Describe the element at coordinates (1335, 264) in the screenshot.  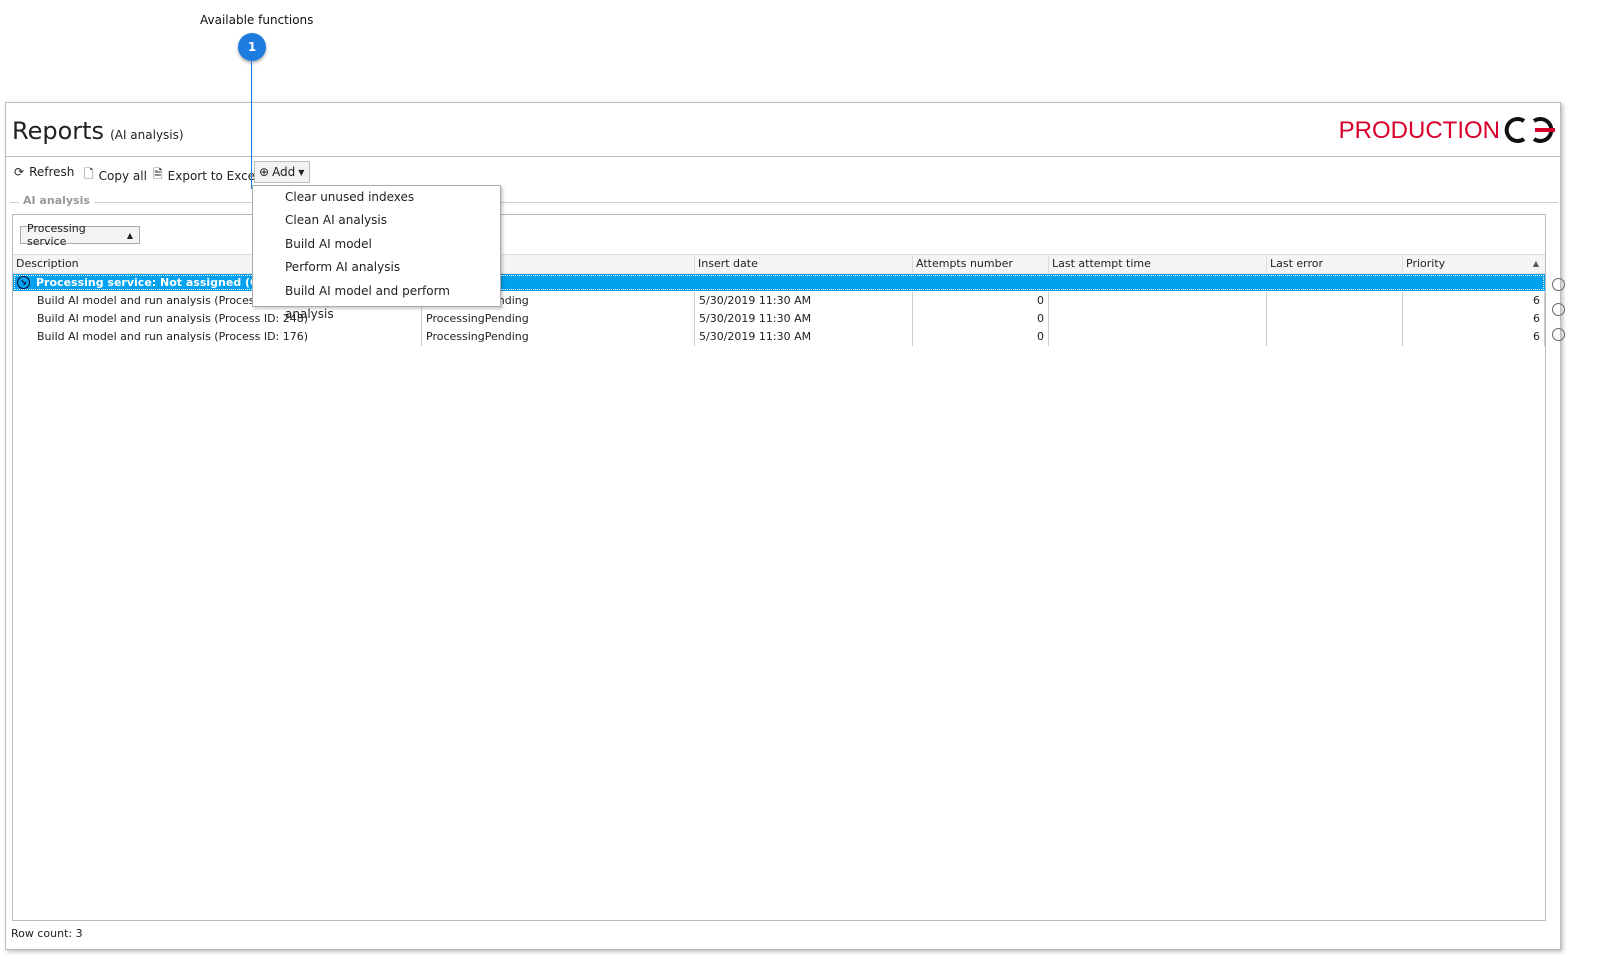
I see `col-last-error: Last error` at that location.